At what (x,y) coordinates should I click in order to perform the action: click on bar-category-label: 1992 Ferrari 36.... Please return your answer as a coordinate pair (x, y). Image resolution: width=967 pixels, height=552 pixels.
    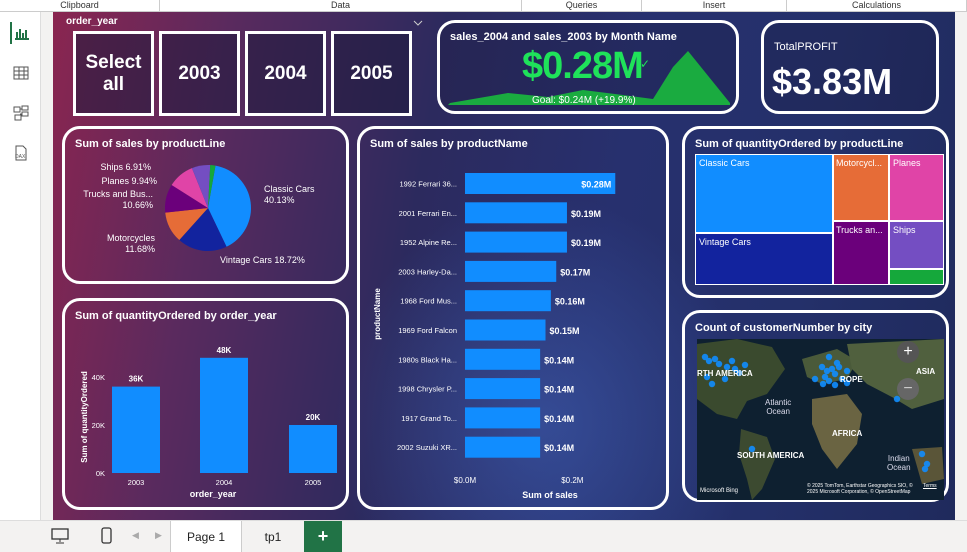
    Looking at the image, I should click on (428, 184).